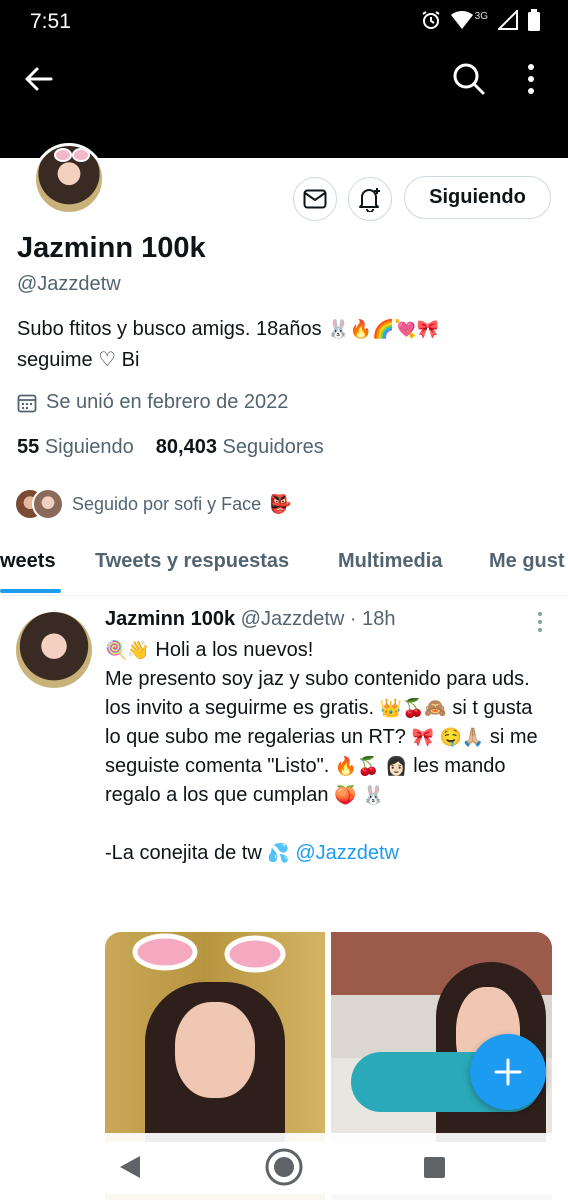  Describe the element at coordinates (481, 16) in the screenshot. I see `network-label: 3G` at that location.